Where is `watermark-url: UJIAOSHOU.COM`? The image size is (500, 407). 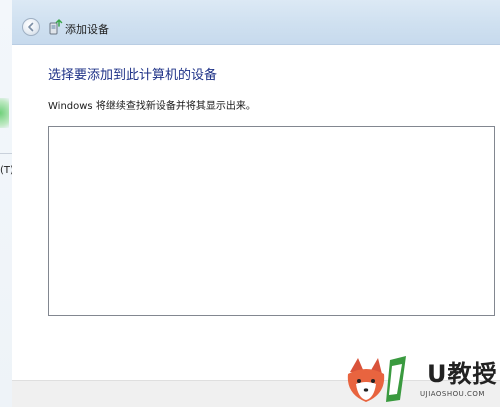
watermark-url: UJIAOSHOU.COM is located at coordinates (452, 394).